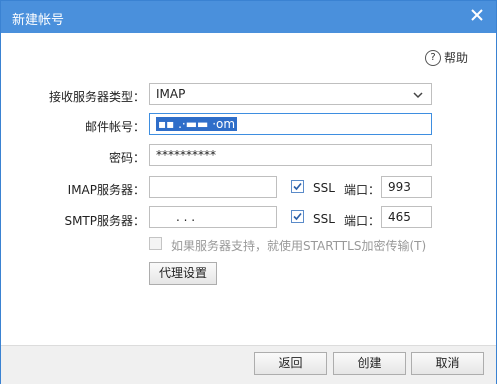 Image resolution: width=497 pixels, height=384 pixels. I want to click on question-icon: ?, so click(432, 57).